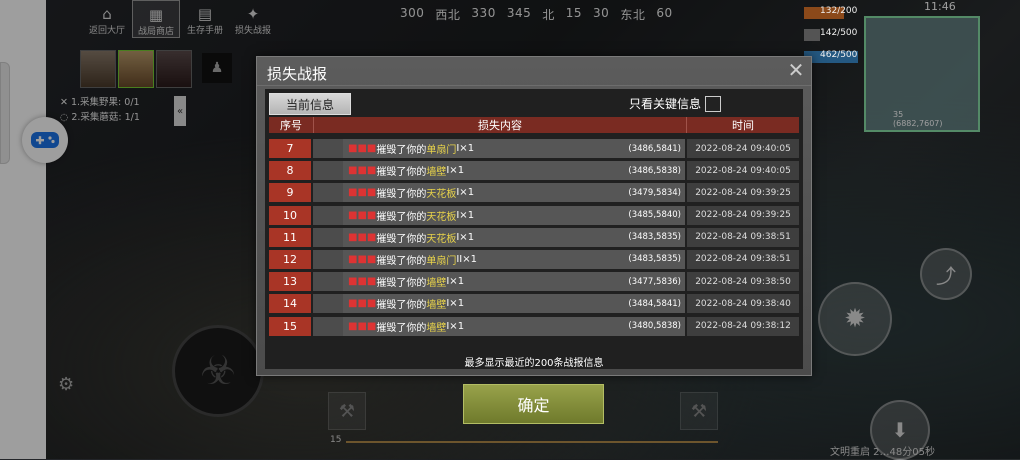  Describe the element at coordinates (796, 70) in the screenshot. I see `close-icon: ✕` at that location.